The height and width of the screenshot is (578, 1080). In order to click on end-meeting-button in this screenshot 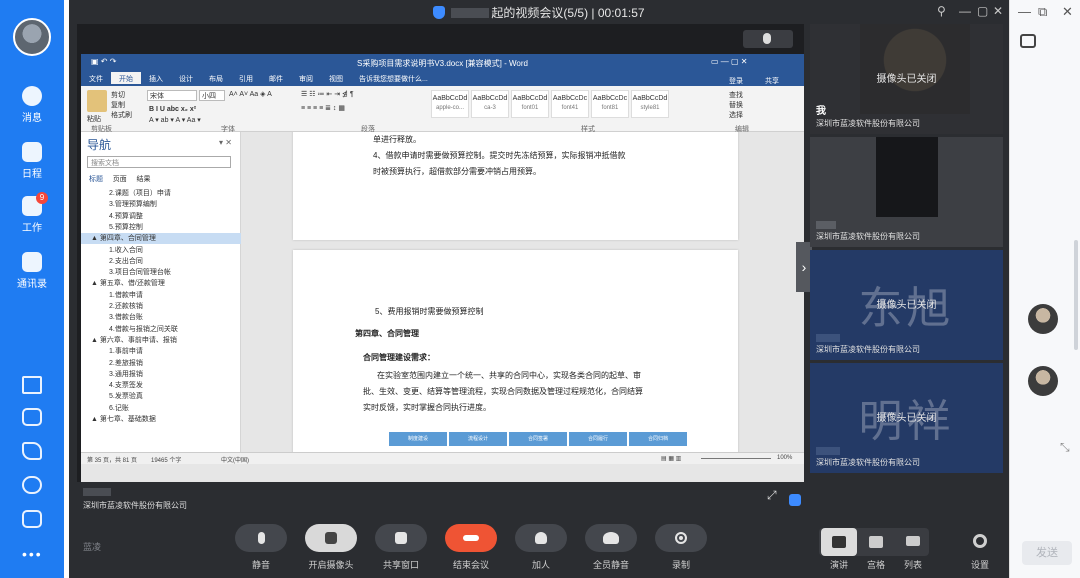, I will do `click(471, 538)`.